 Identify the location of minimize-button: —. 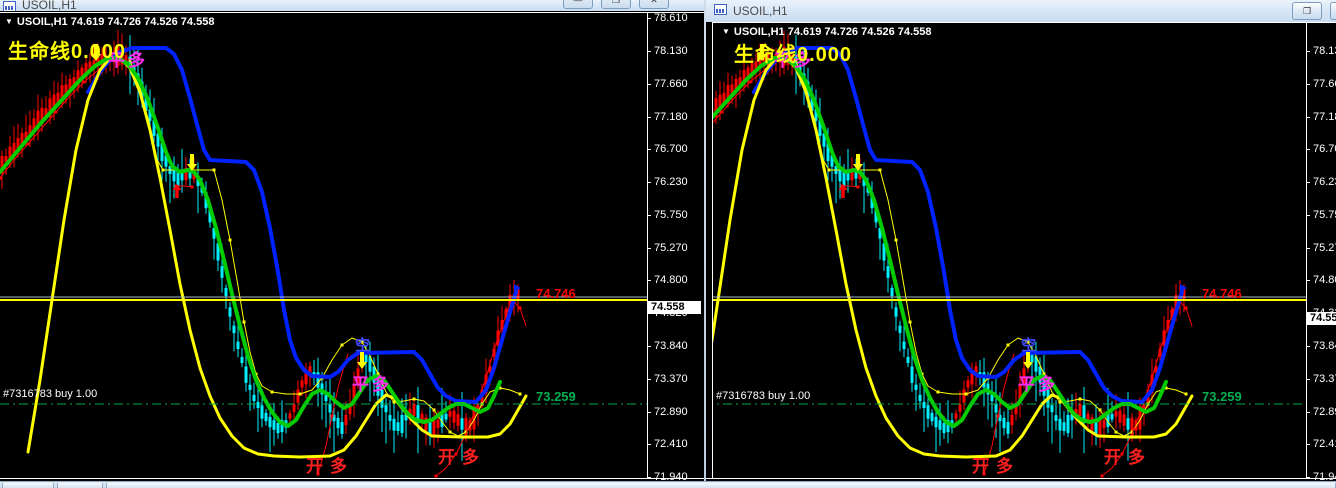
(578, 4).